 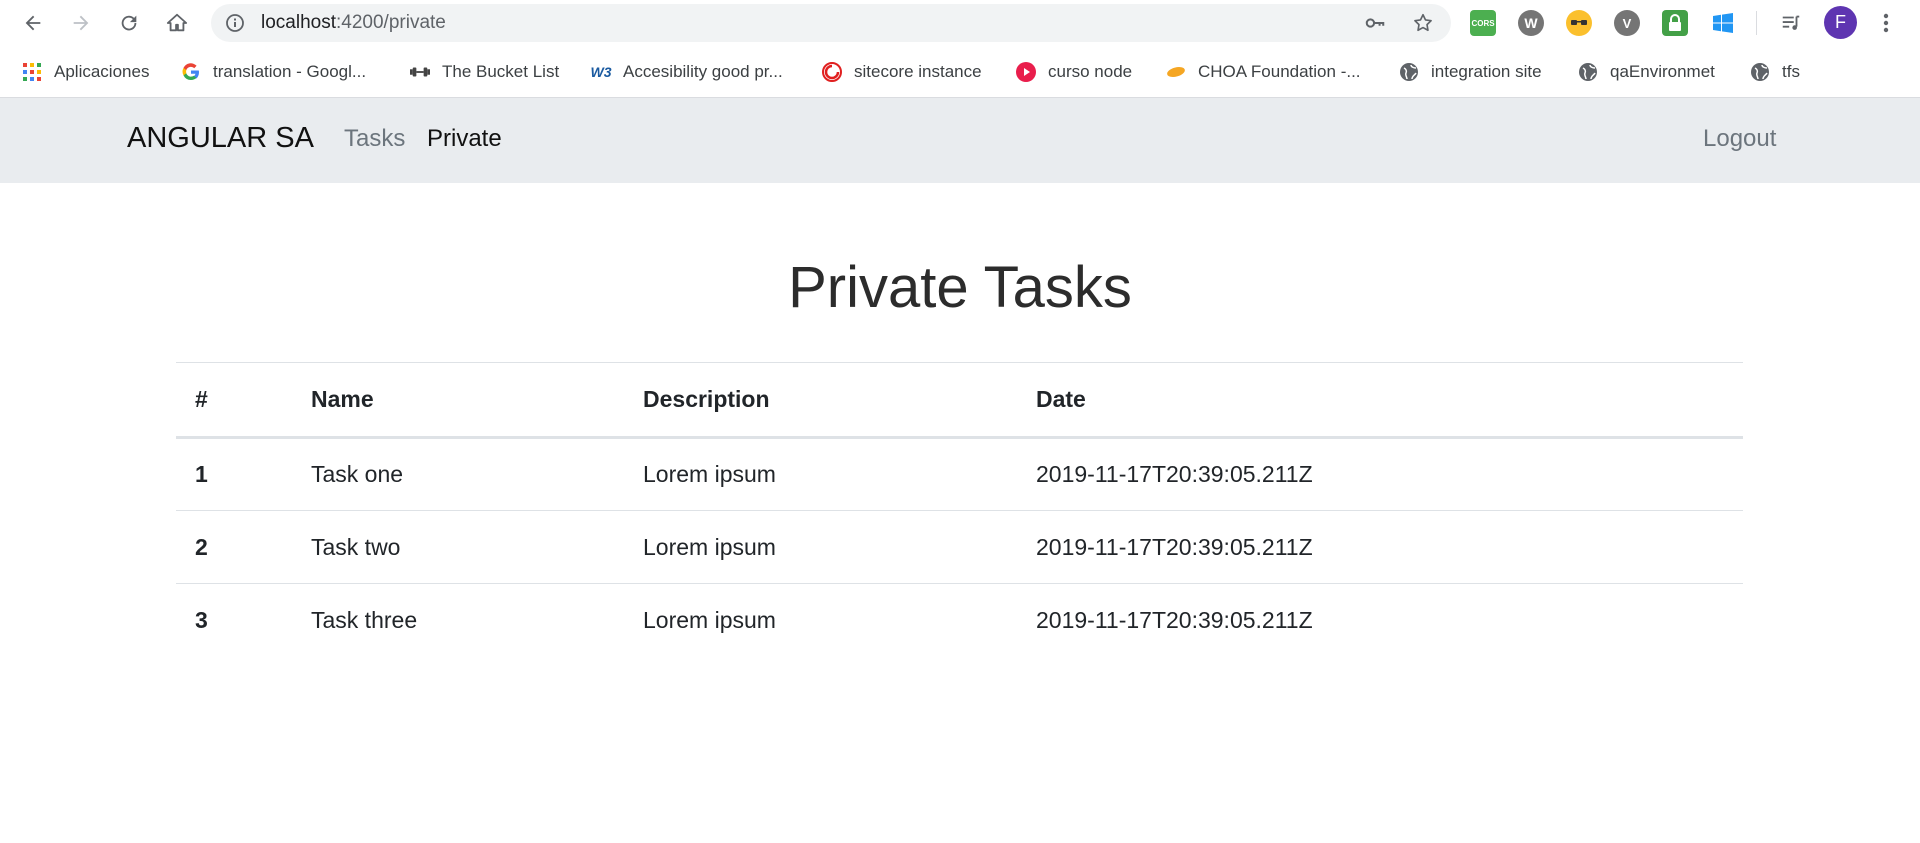 What do you see at coordinates (464, 139) in the screenshot?
I see `nav-link-private: Private` at bounding box center [464, 139].